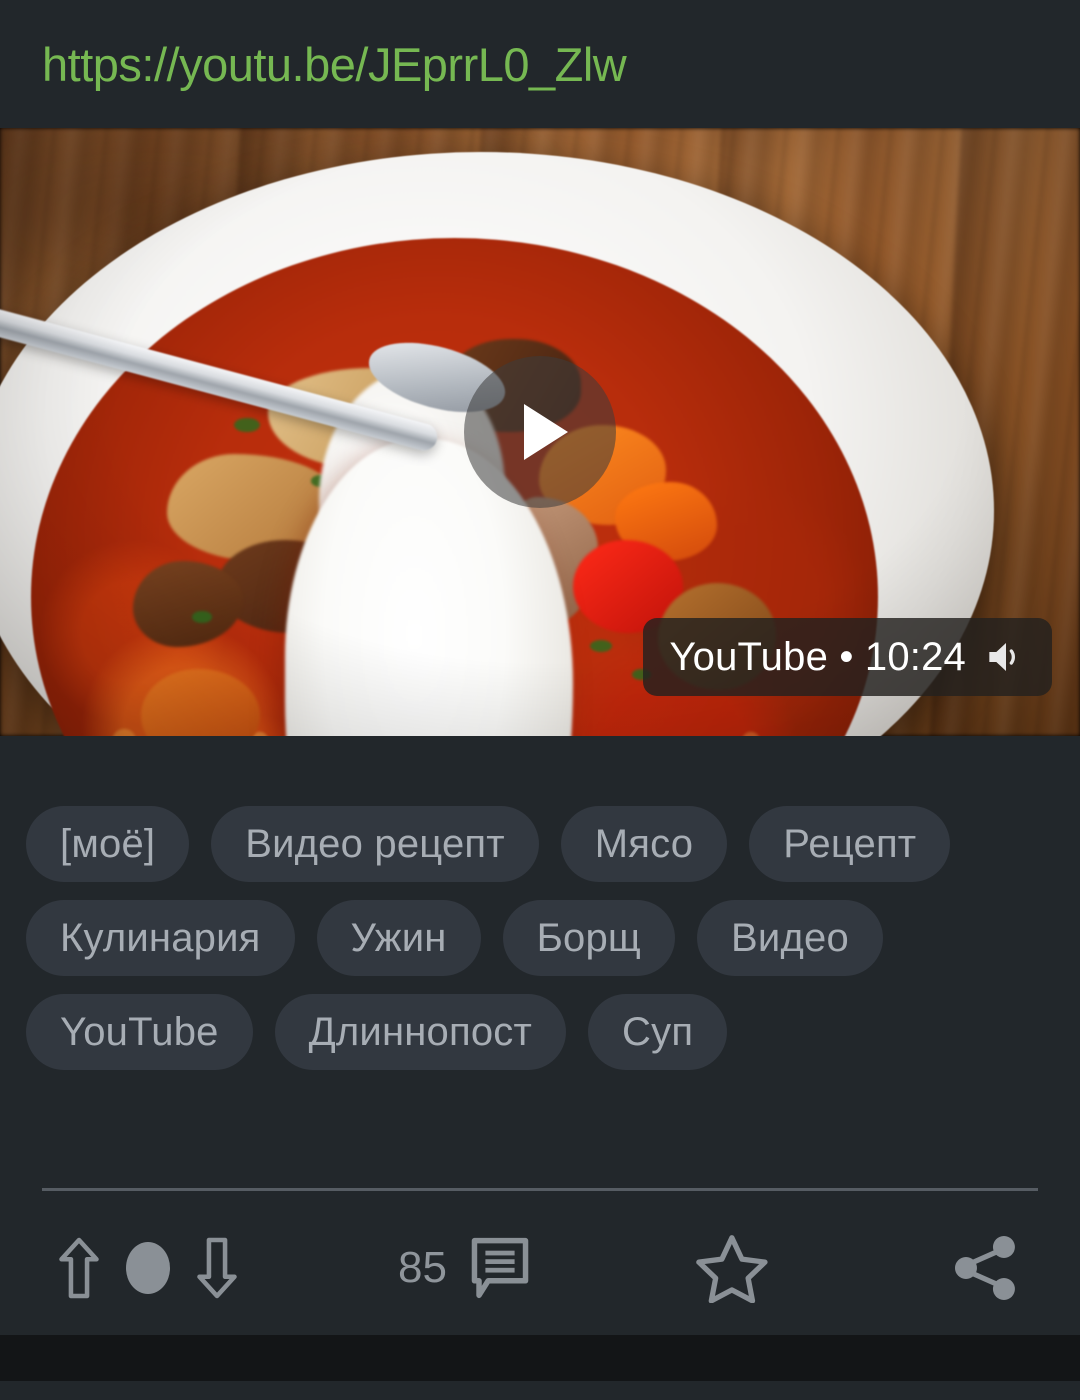 This screenshot has height=1400, width=1080. I want to click on next-post-card, so click(540, 1390).